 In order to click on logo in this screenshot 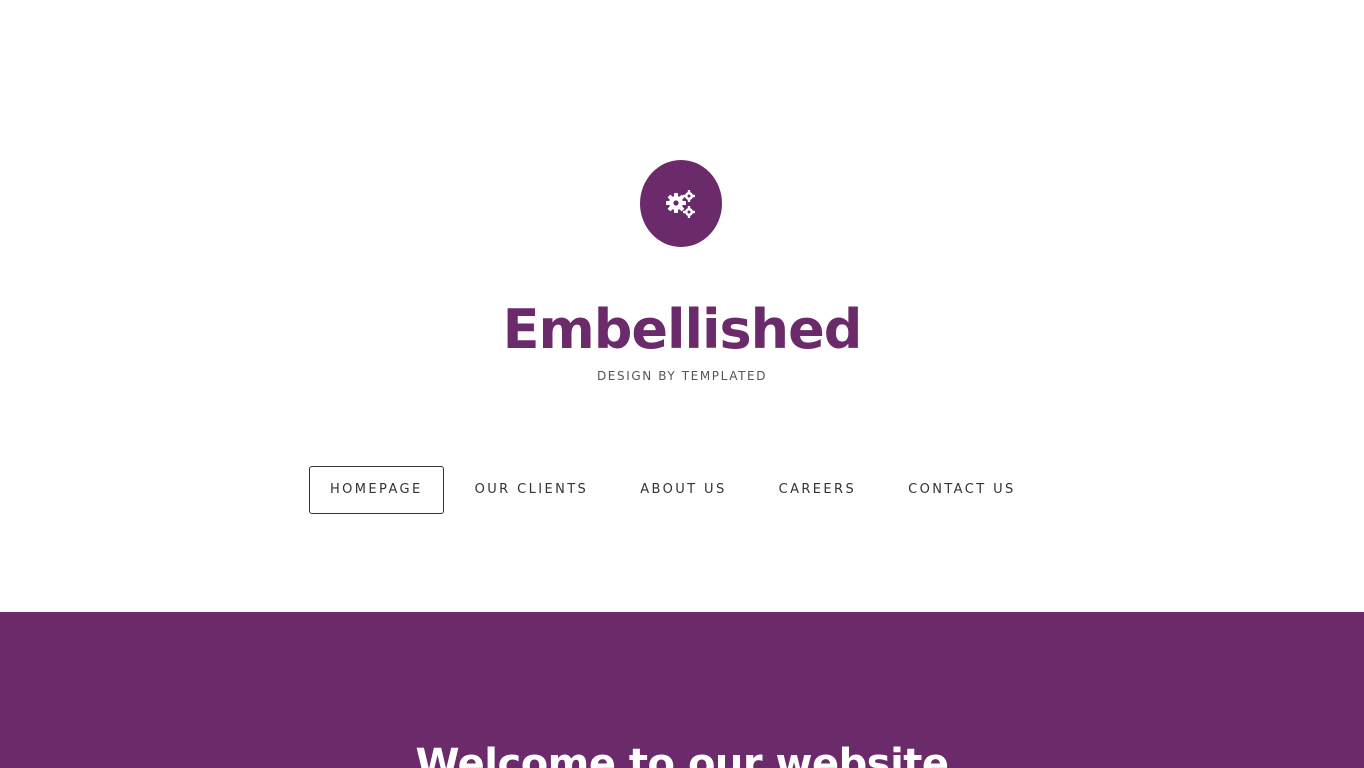, I will do `click(681, 203)`.